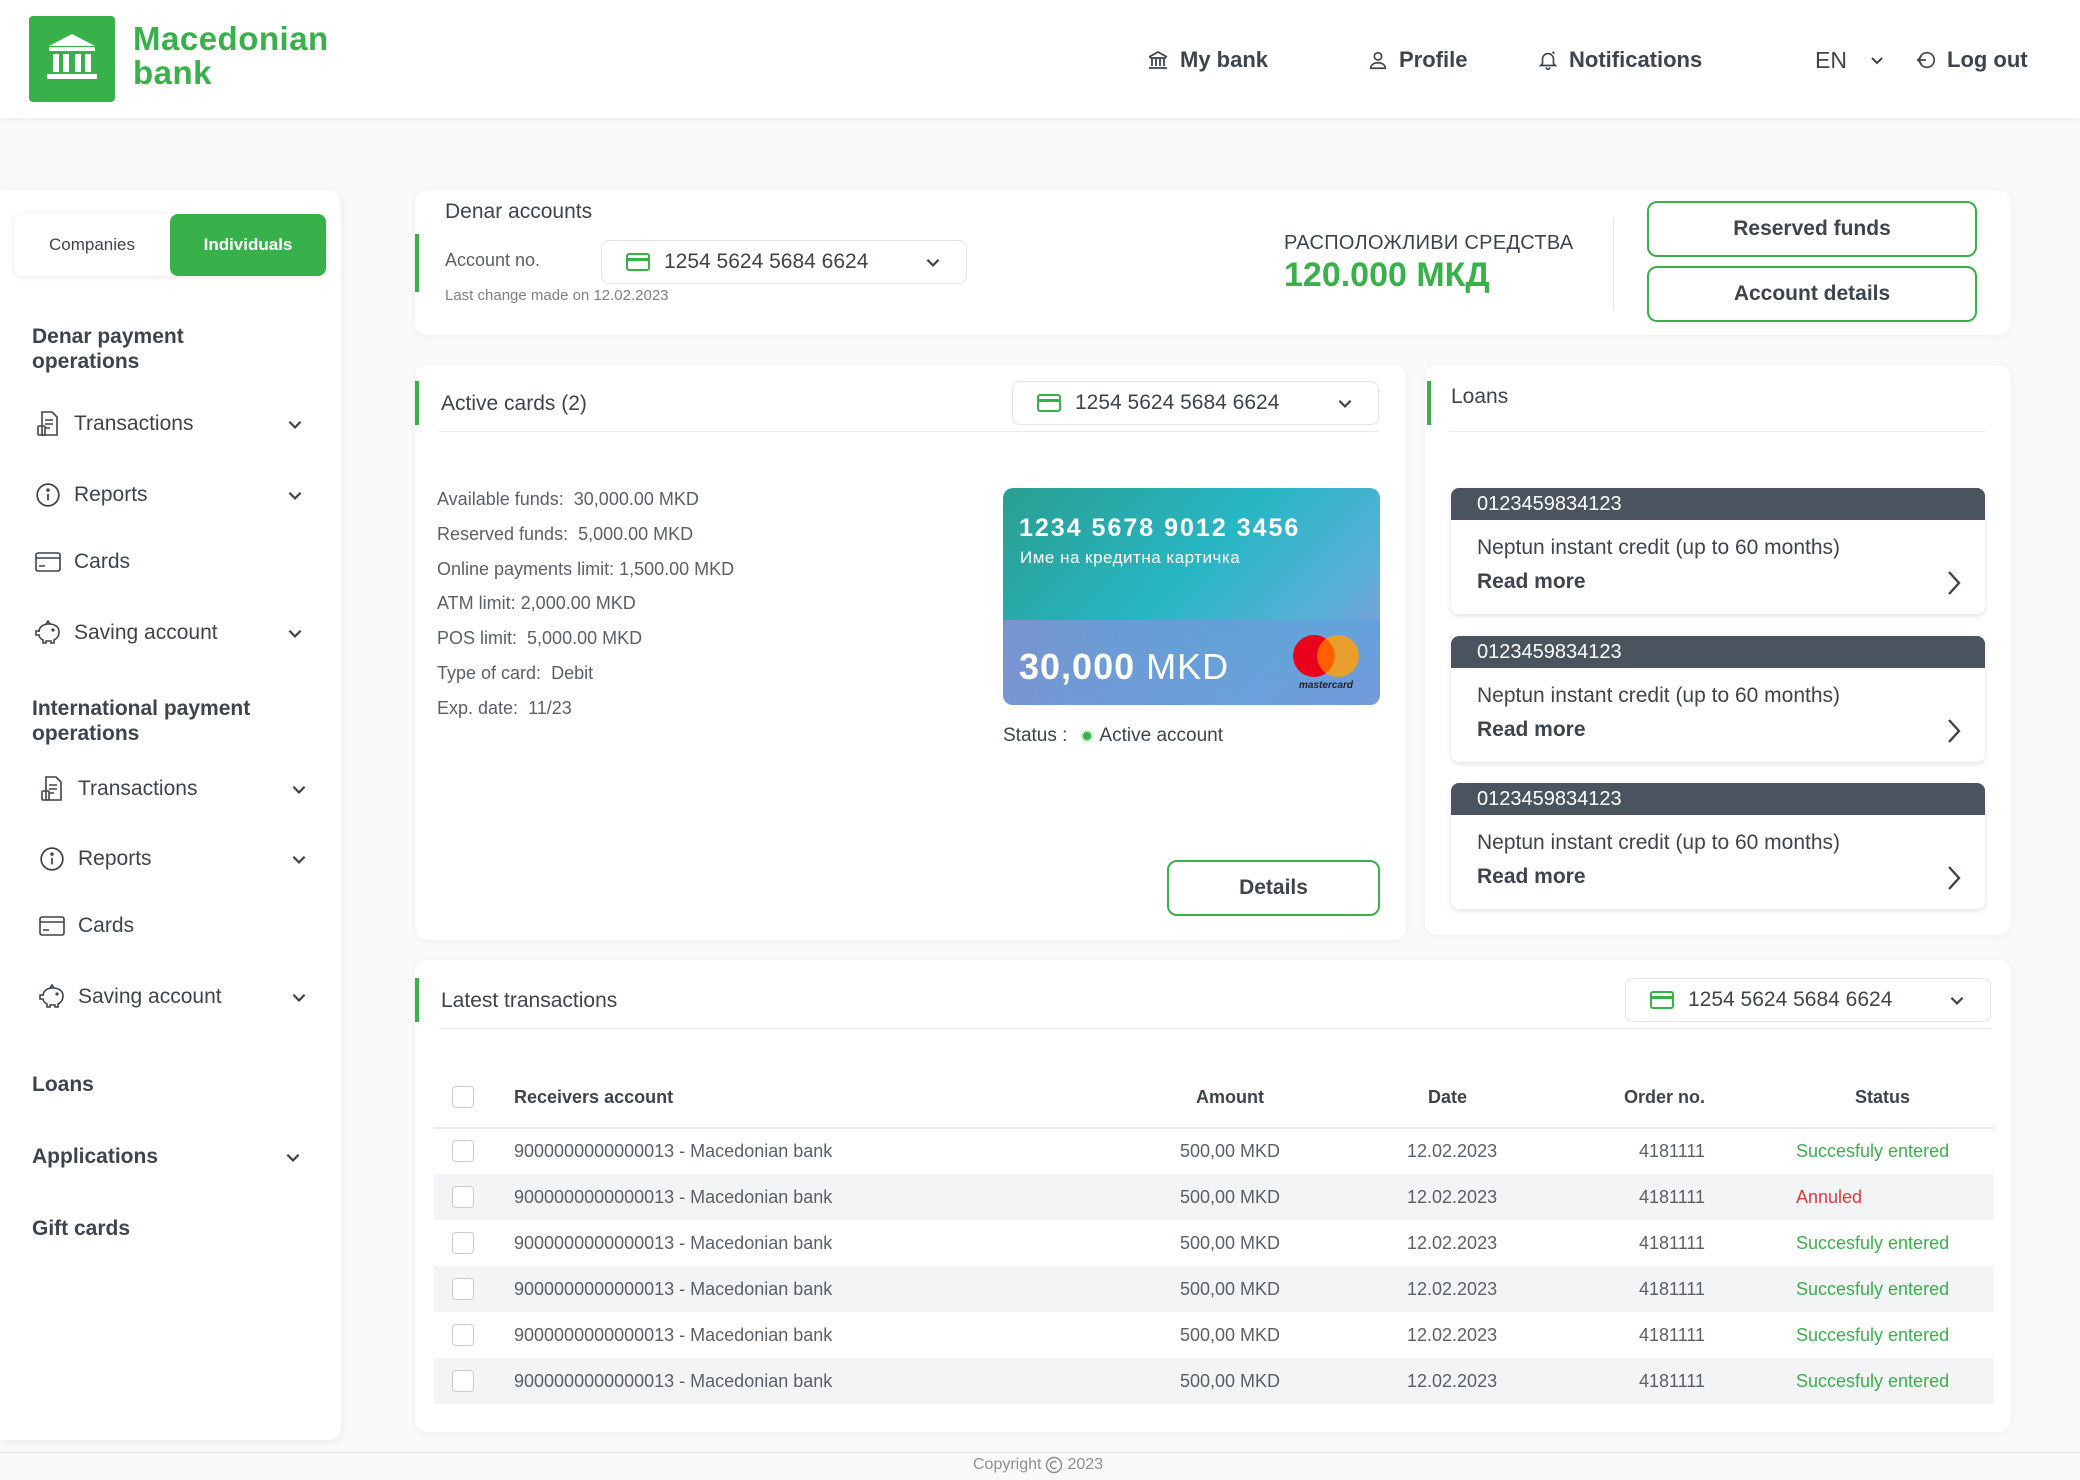 Image resolution: width=2080 pixels, height=1480 pixels. What do you see at coordinates (173, 859) in the screenshot?
I see `sidebar-item-intl-reports: Reports` at bounding box center [173, 859].